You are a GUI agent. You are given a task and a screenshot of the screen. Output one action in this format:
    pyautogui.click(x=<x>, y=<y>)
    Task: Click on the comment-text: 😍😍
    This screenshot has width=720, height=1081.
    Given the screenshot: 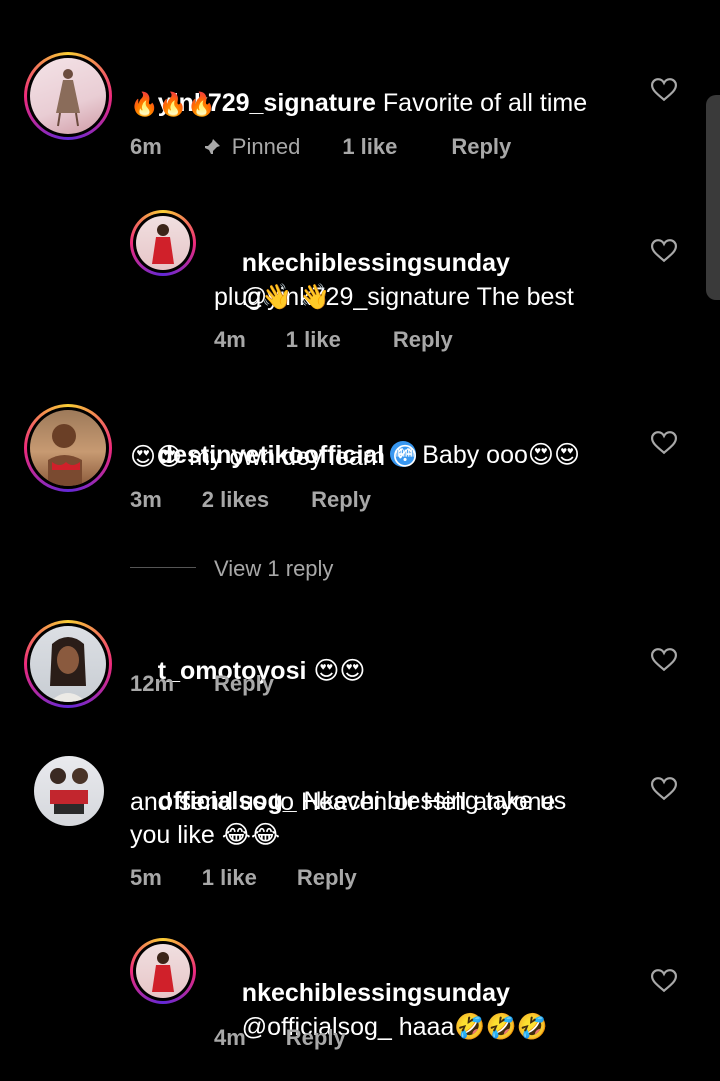 What is the action you would take?
    pyautogui.click(x=336, y=671)
    